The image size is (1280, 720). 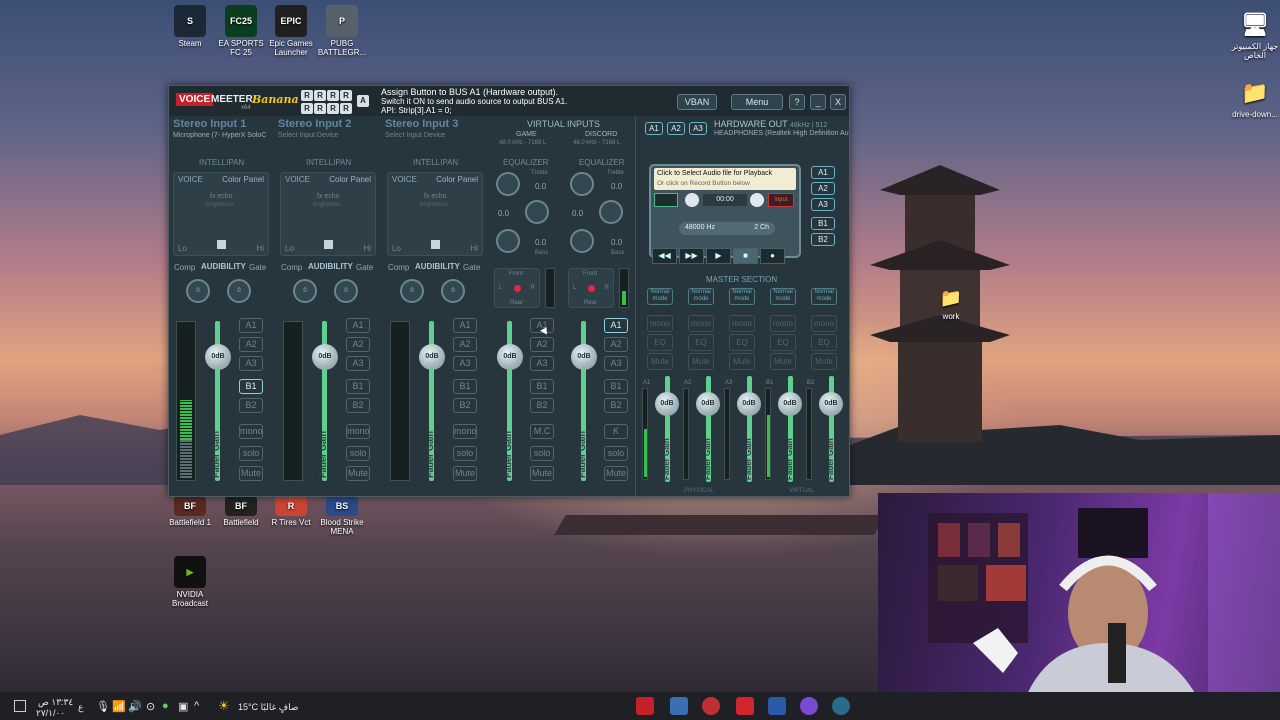 I want to click on voicemeeter-taskbar-icon, so click(x=645, y=706).